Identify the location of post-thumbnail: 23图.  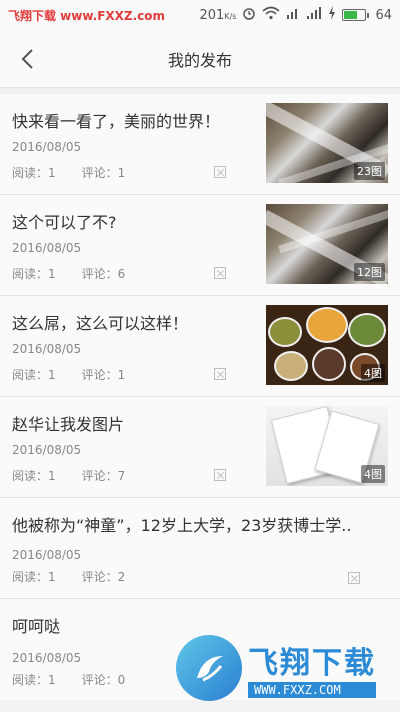
(327, 143).